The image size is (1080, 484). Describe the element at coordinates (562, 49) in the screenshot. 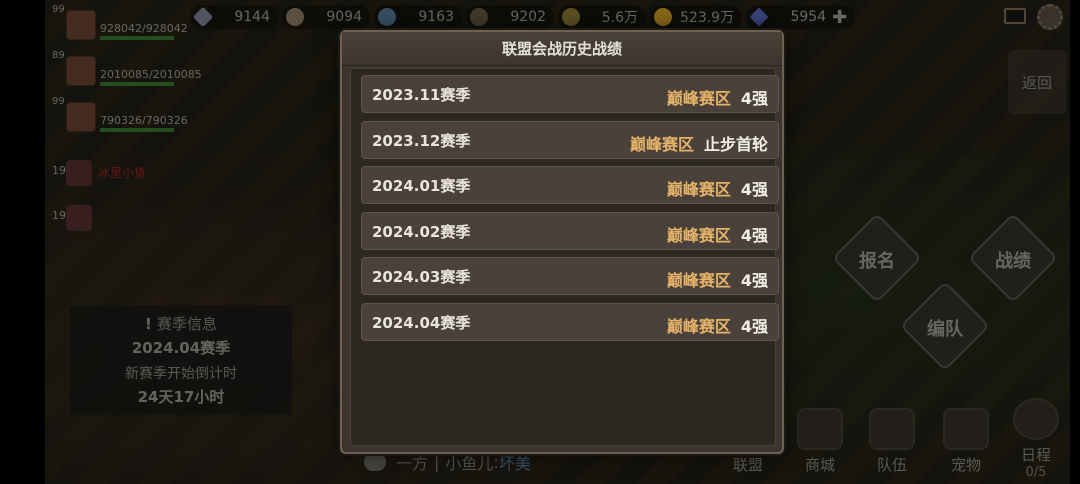

I see `dialog-title: 联盟会战历史战绩` at that location.